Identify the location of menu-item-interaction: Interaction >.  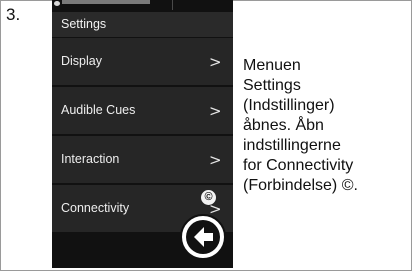
(142, 160).